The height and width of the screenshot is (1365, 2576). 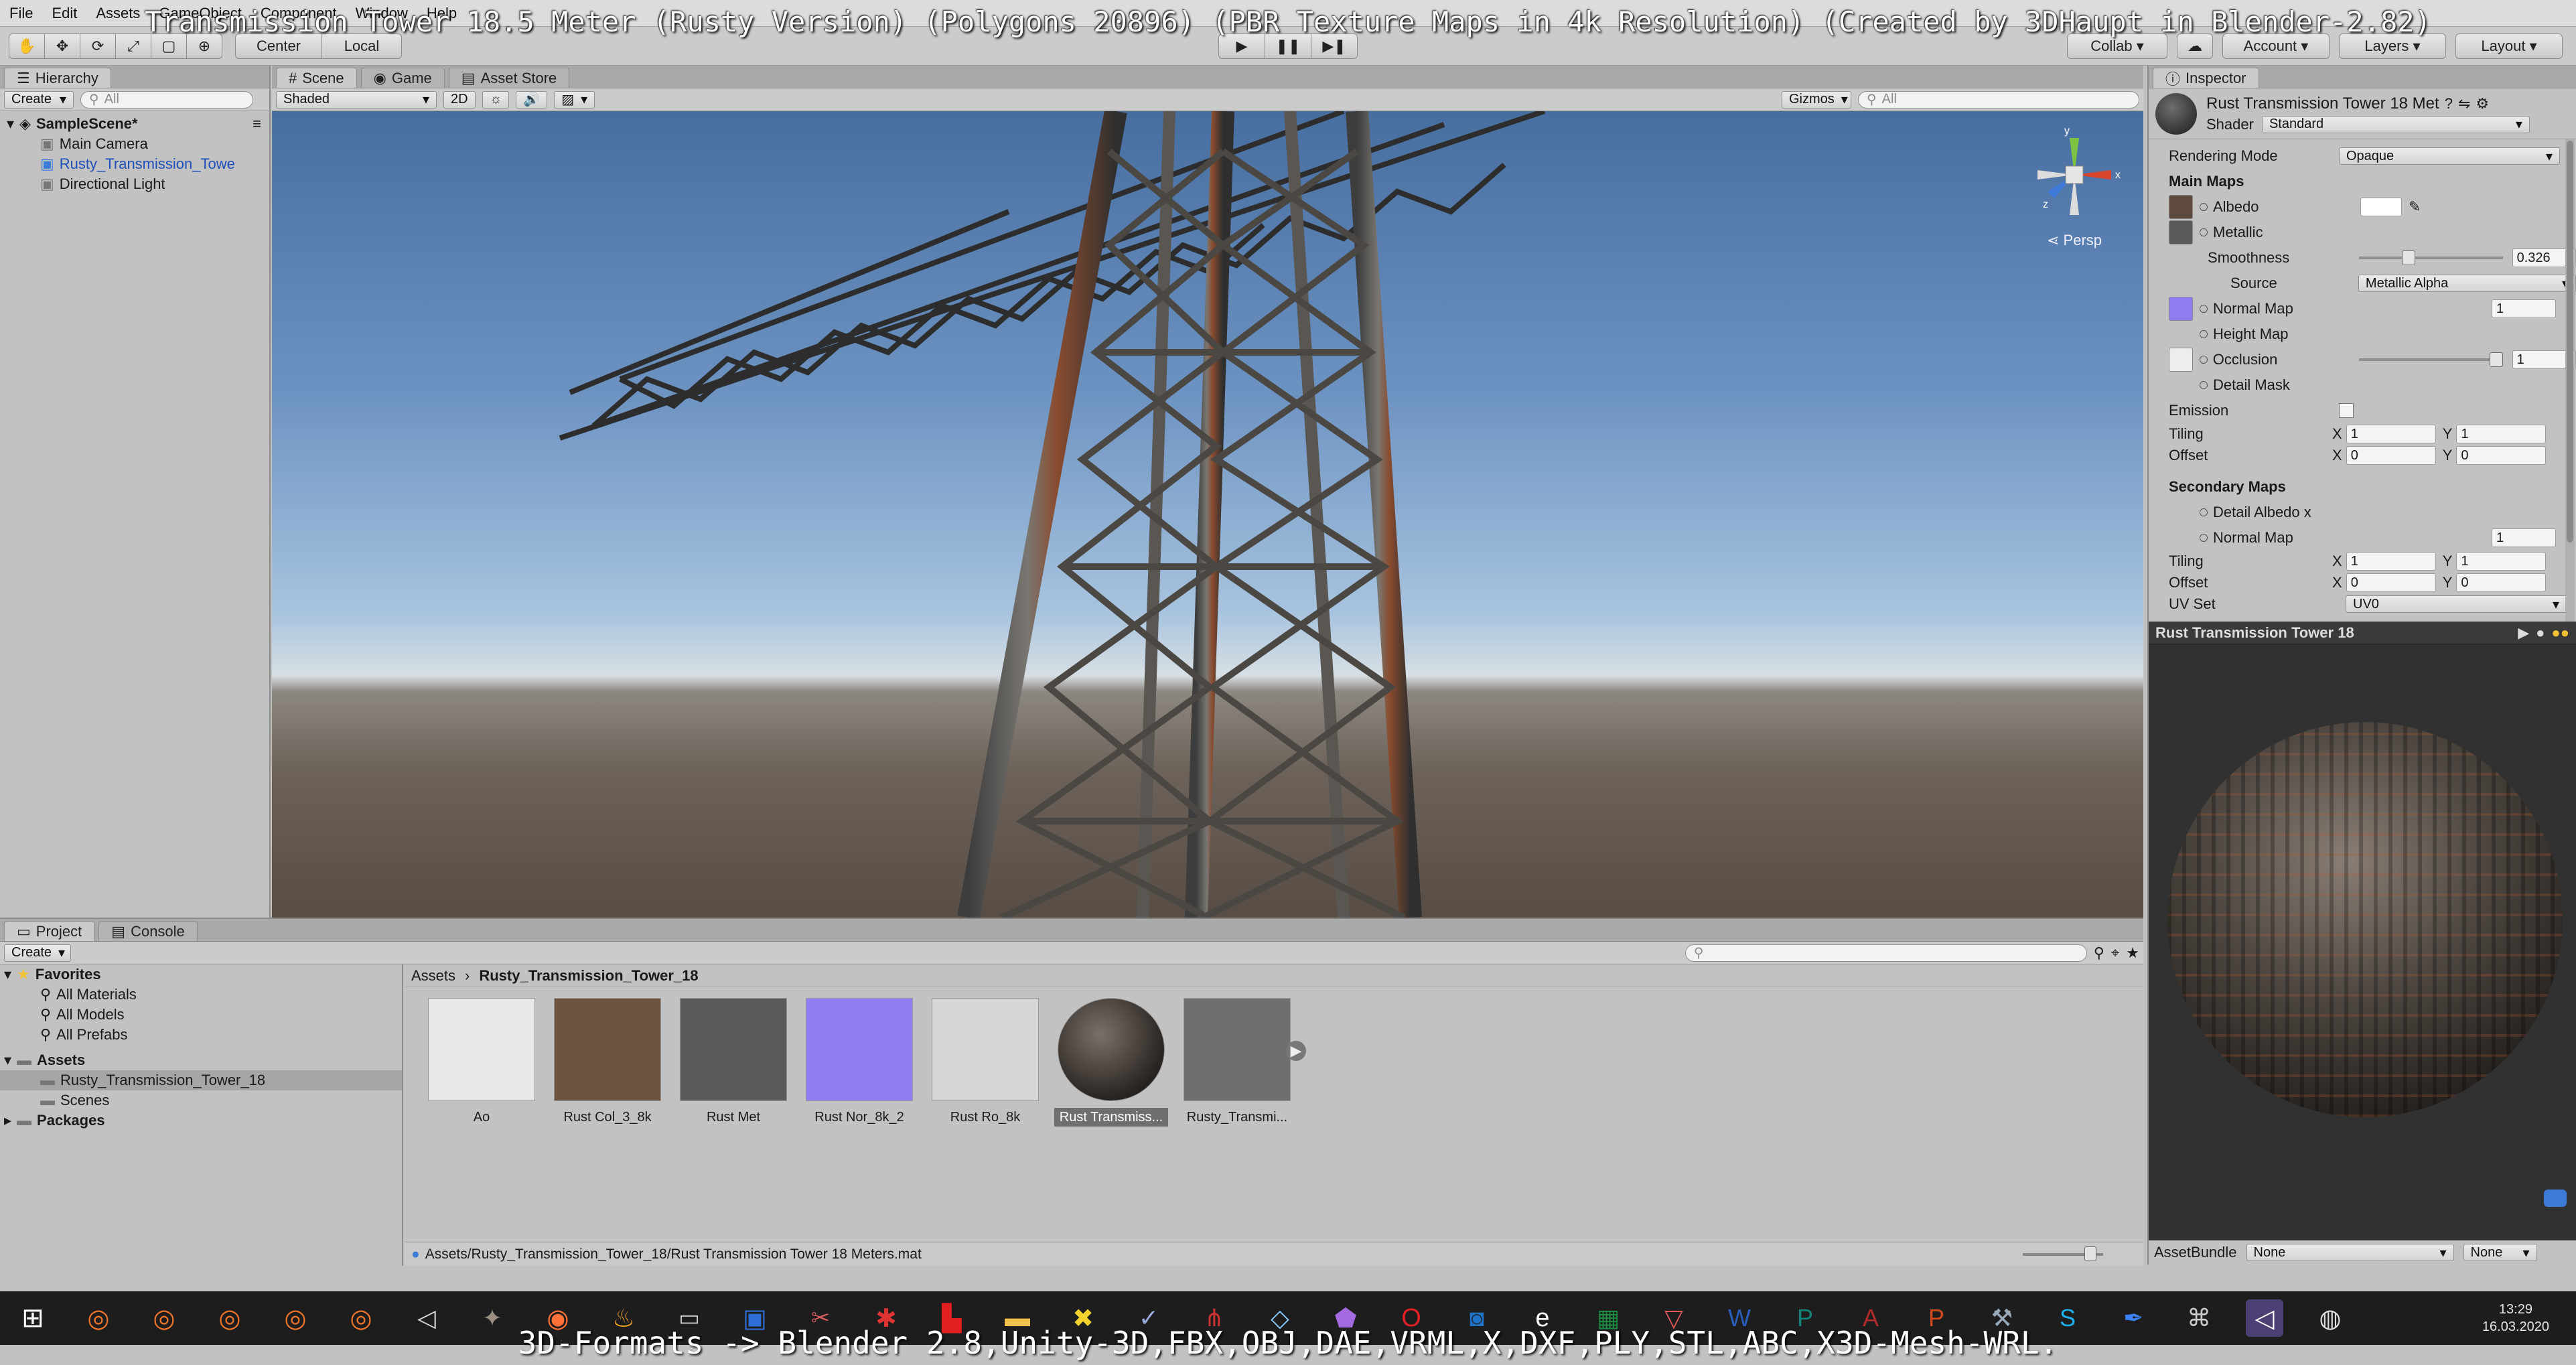 I want to click on favorite-item: ⚲ All Materials, so click(x=201, y=995).